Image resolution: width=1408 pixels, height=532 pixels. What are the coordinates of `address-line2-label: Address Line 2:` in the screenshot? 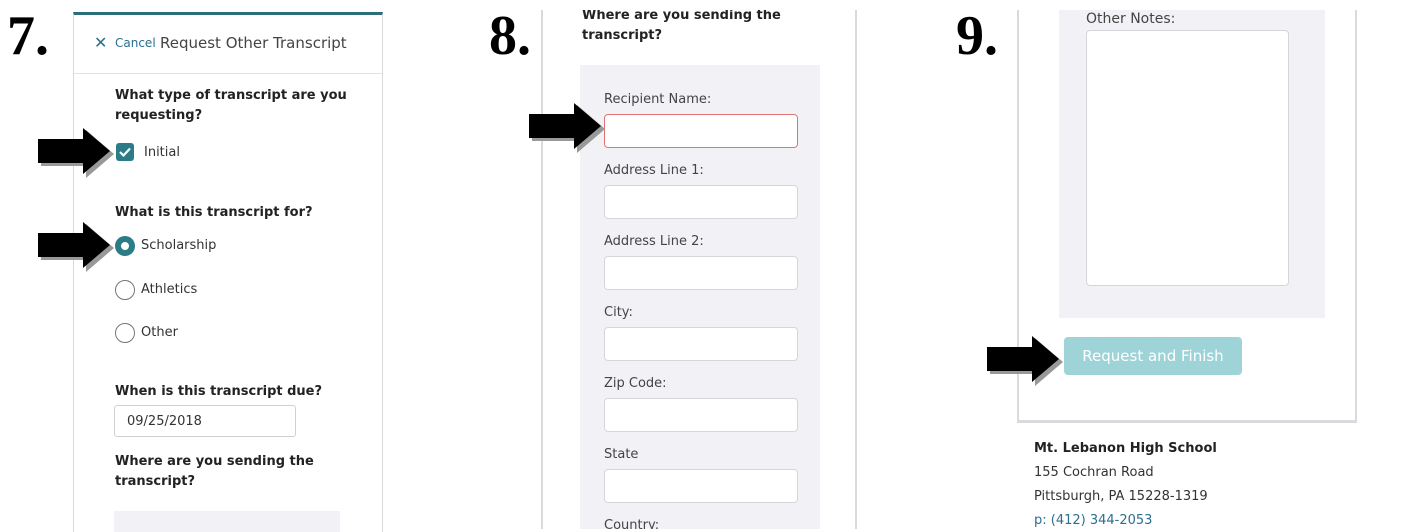 It's located at (654, 241).